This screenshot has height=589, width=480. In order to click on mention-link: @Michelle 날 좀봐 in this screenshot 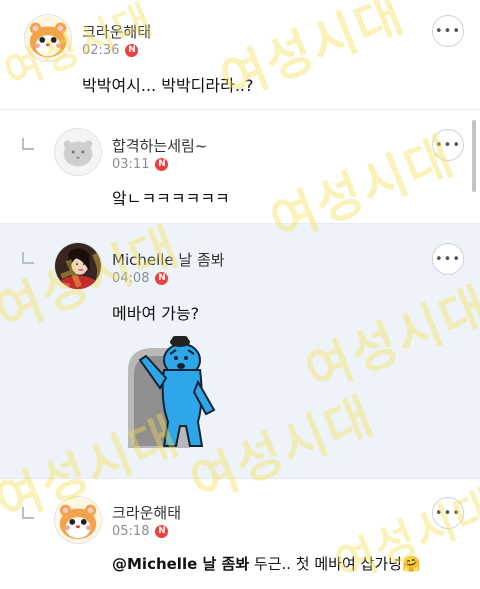, I will do `click(180, 564)`.